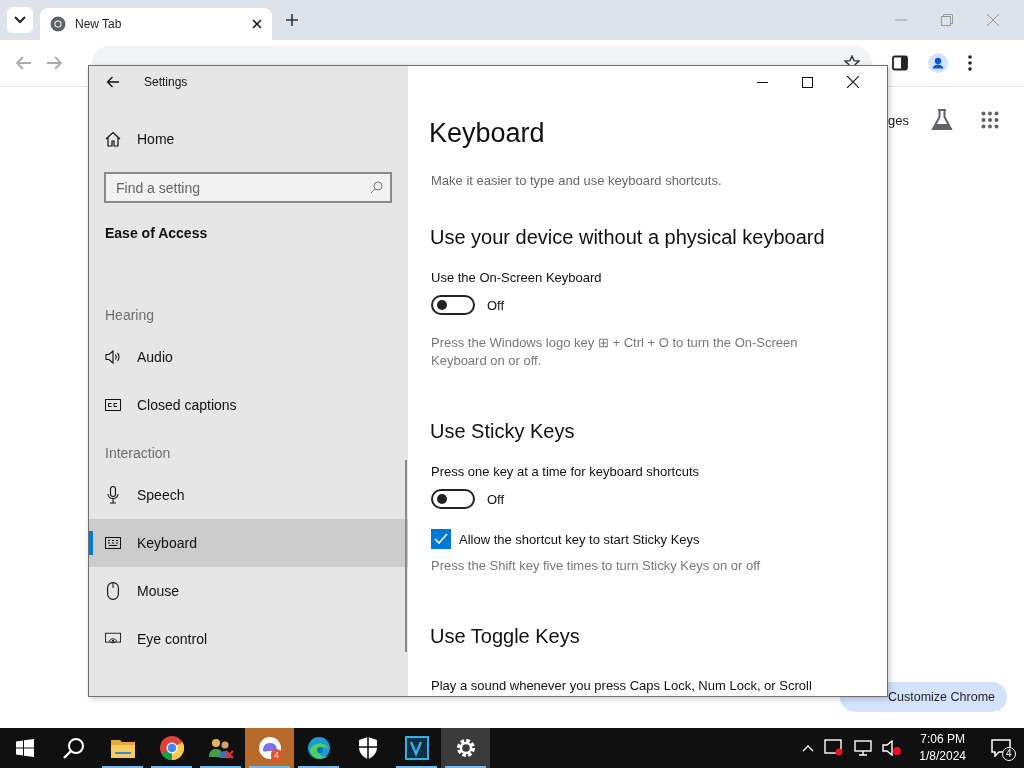 Image resolution: width=1024 pixels, height=768 pixels. What do you see at coordinates (577, 180) in the screenshot?
I see `page-description: Make it easier to type and use keyboard shortcuts.` at bounding box center [577, 180].